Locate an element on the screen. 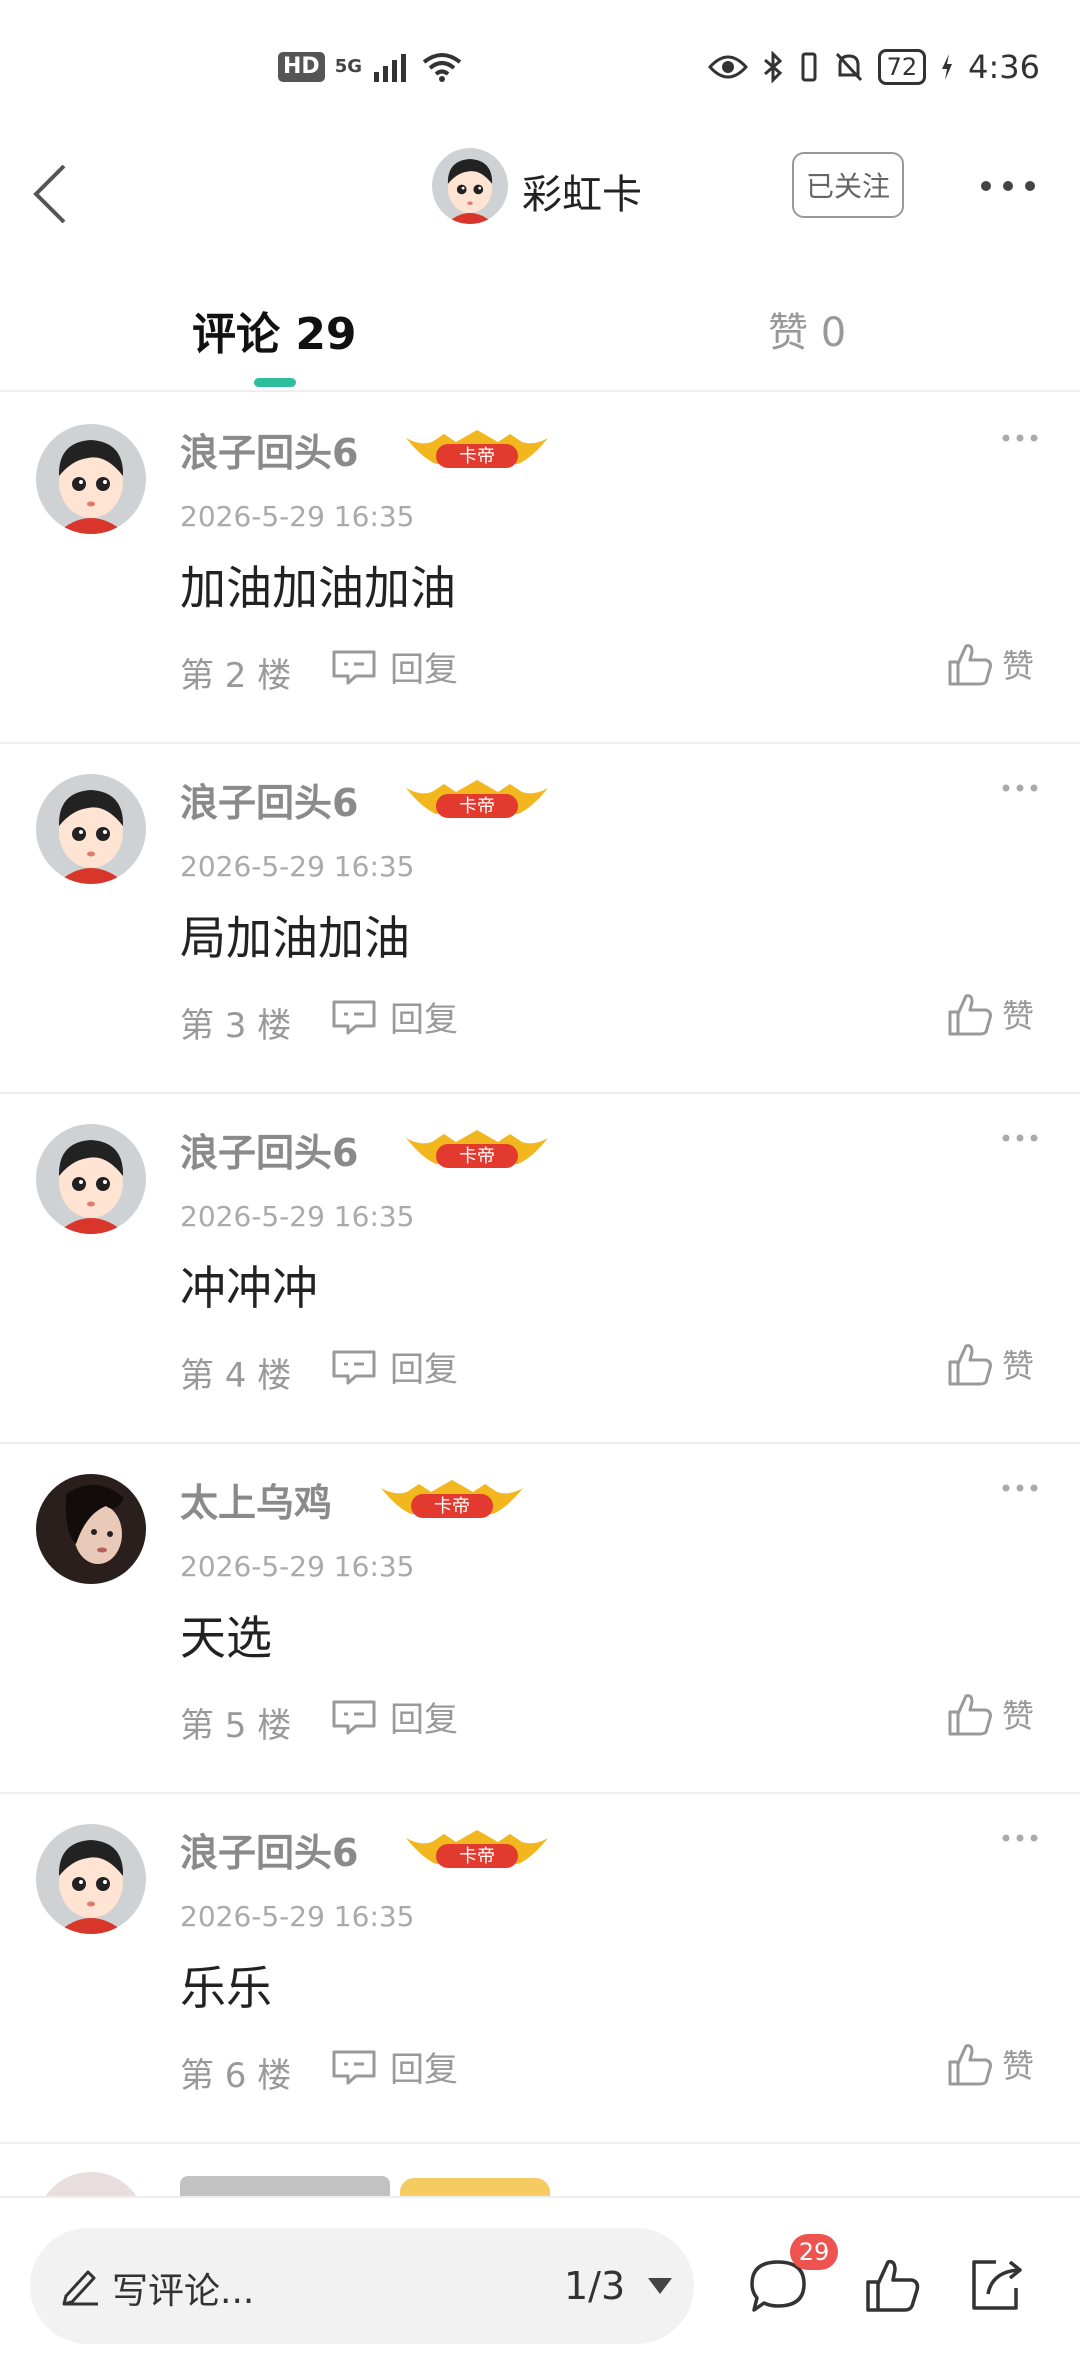 This screenshot has height=2378, width=1080. status-left: HD 5G is located at coordinates (370, 67).